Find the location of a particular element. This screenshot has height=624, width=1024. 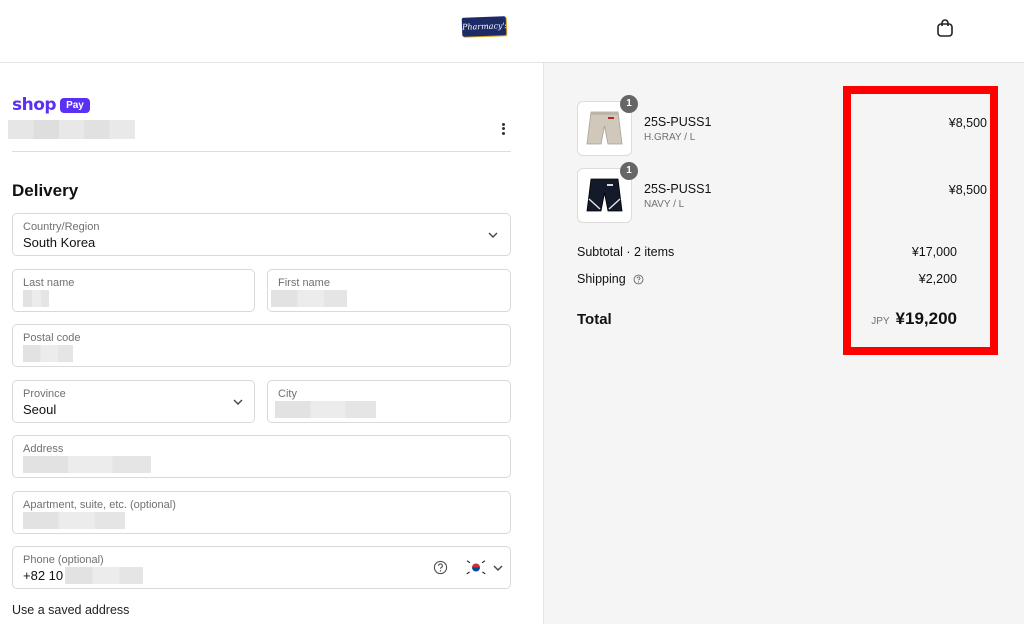

south-korea-flag-icon is located at coordinates (476, 567).